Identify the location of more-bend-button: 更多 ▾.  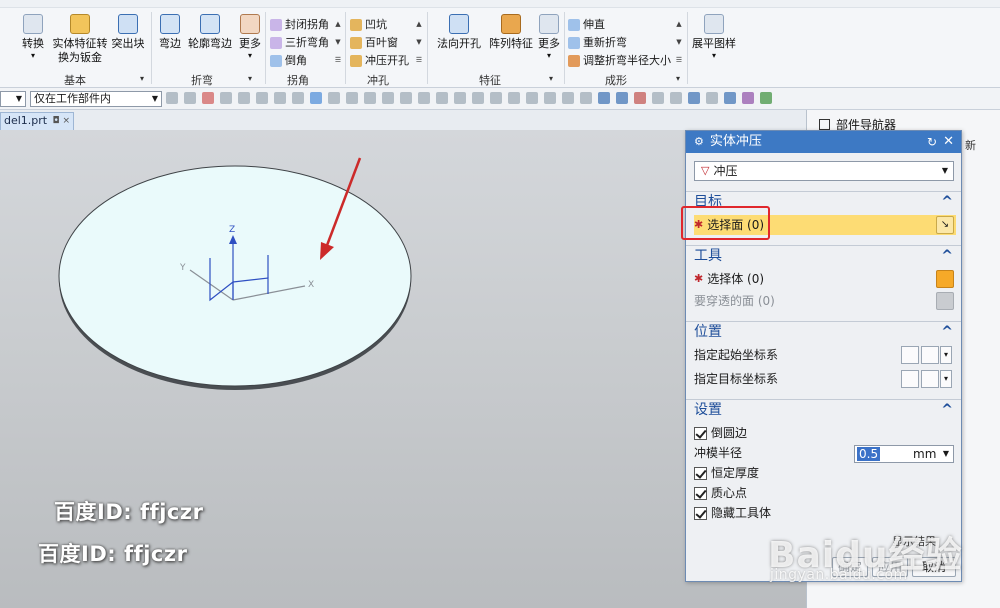
(250, 37).